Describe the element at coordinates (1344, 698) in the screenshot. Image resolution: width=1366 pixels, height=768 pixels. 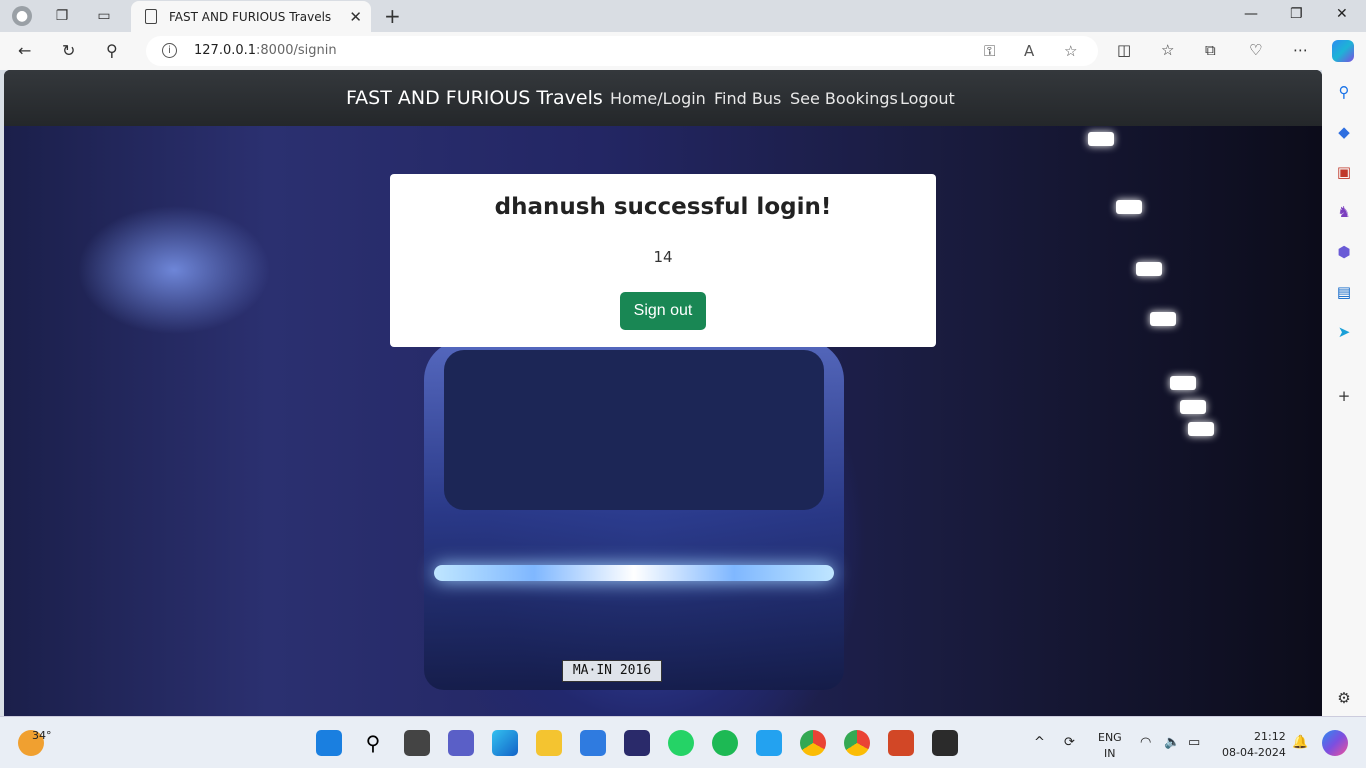
I see `sidebar-settings-icon: ⚙` at that location.